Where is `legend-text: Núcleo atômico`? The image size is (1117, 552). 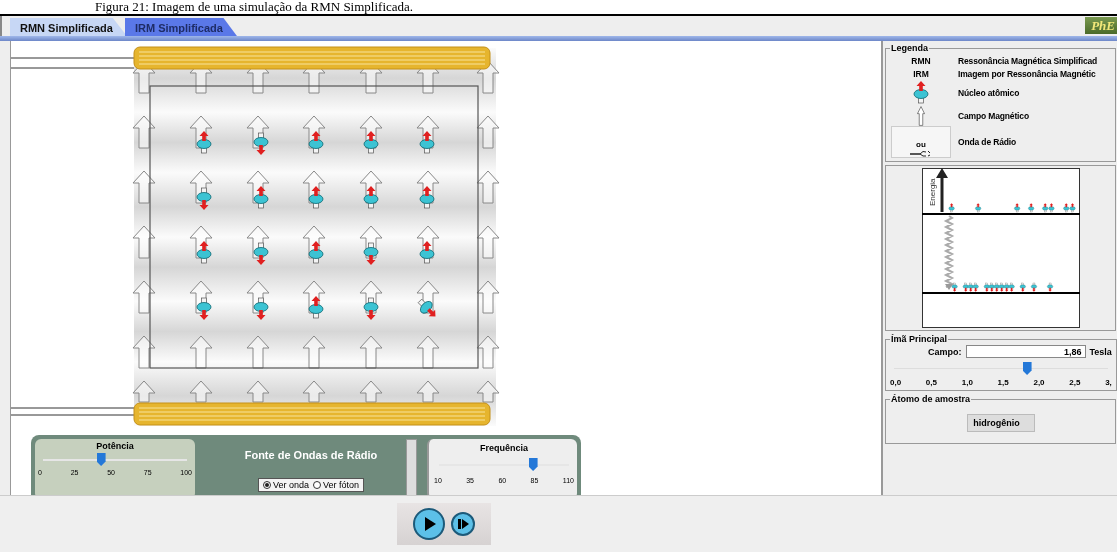 legend-text: Núcleo atômico is located at coordinates (989, 93).